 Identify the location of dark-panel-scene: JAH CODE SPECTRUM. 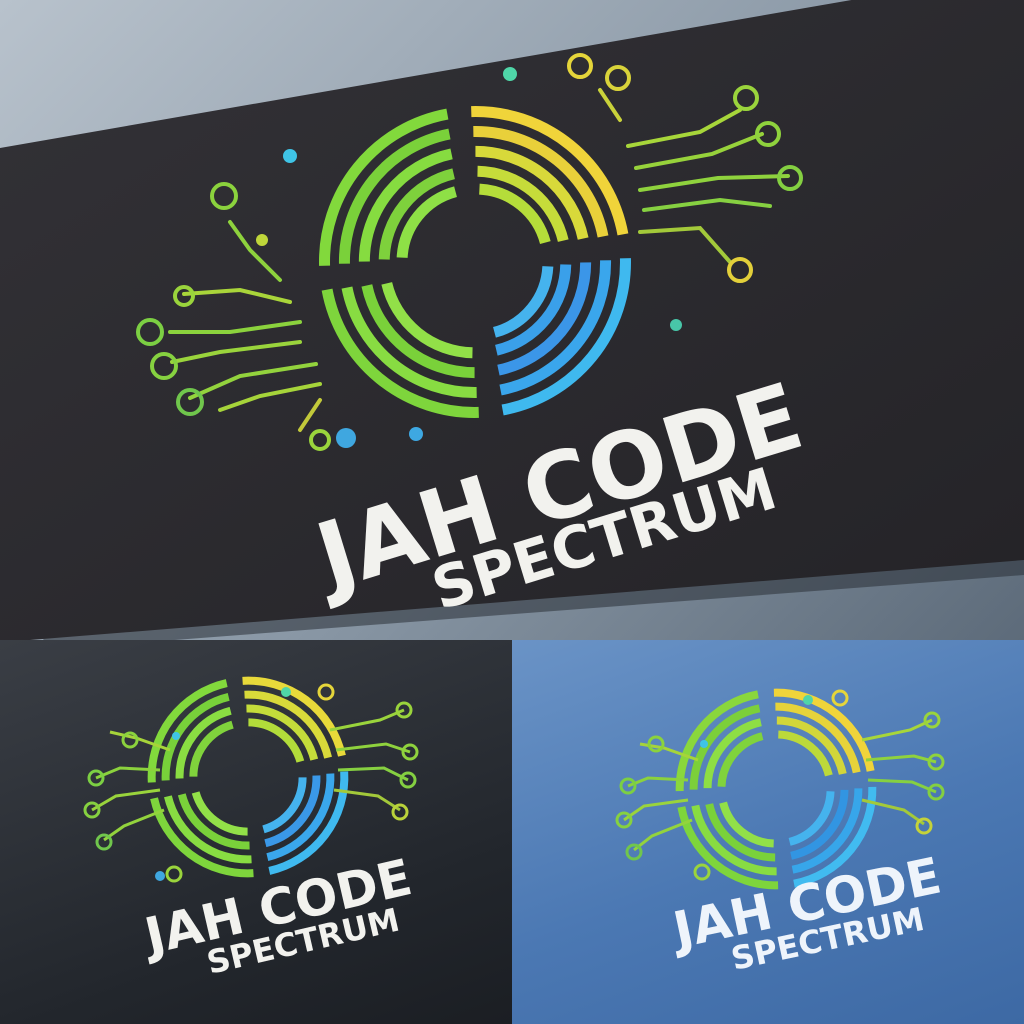
(251, 829).